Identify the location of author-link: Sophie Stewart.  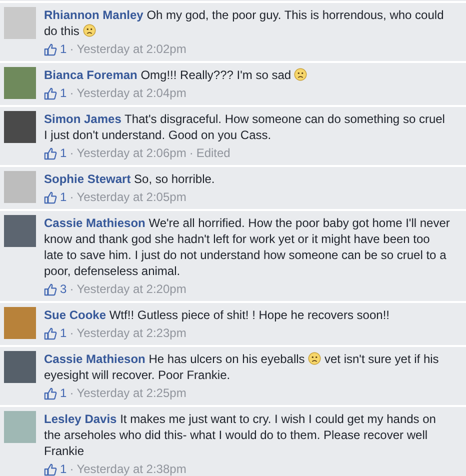
(87, 179).